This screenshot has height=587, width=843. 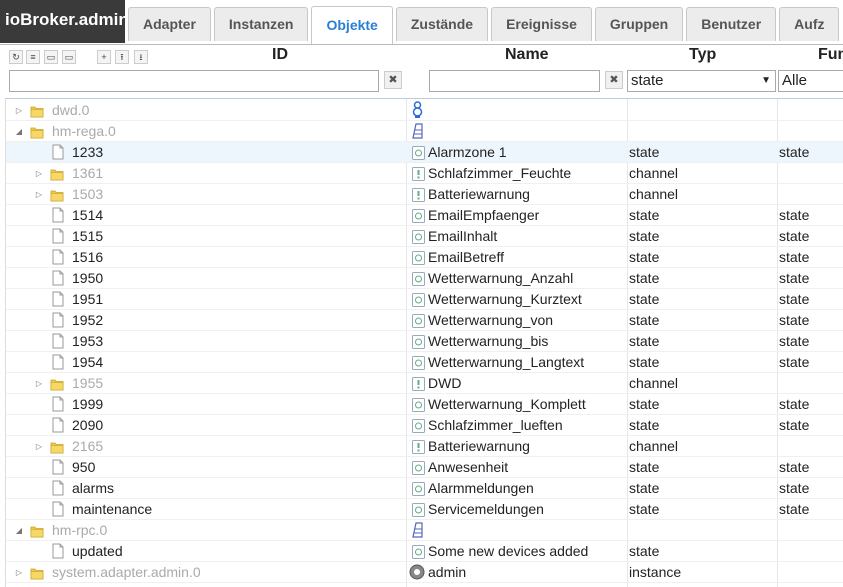 I want to click on tree-row: 1953 Wetterwarnung_bis state state, so click(x=424, y=341).